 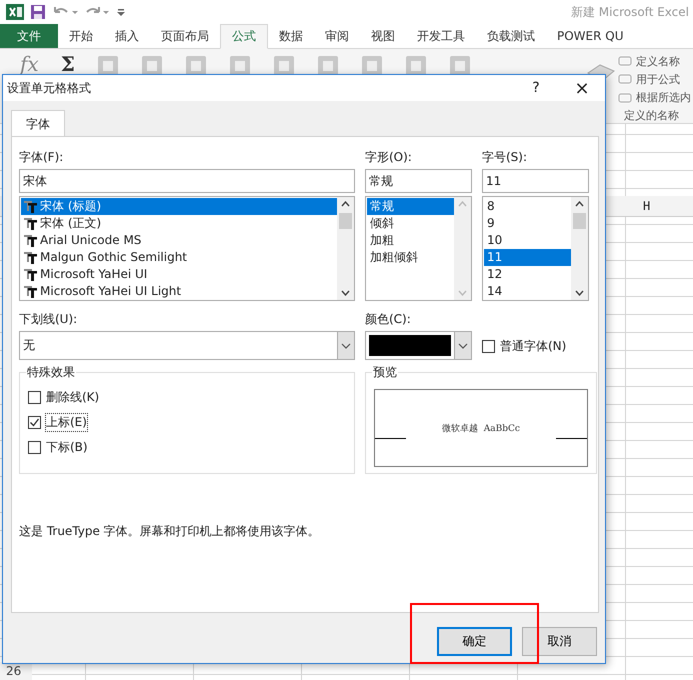 I want to click on list-item: 宋体 (正文), so click(x=179, y=223).